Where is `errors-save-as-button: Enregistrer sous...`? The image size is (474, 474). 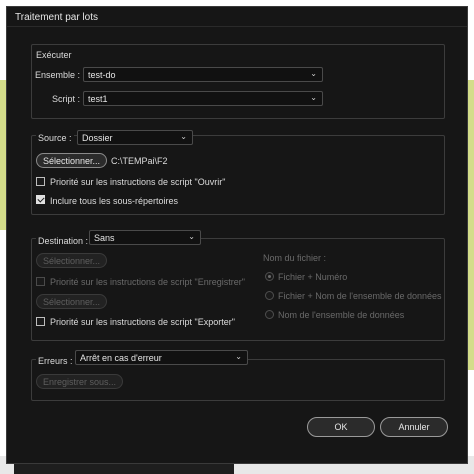
errors-save-as-button: Enregistrer sous... is located at coordinates (79, 381).